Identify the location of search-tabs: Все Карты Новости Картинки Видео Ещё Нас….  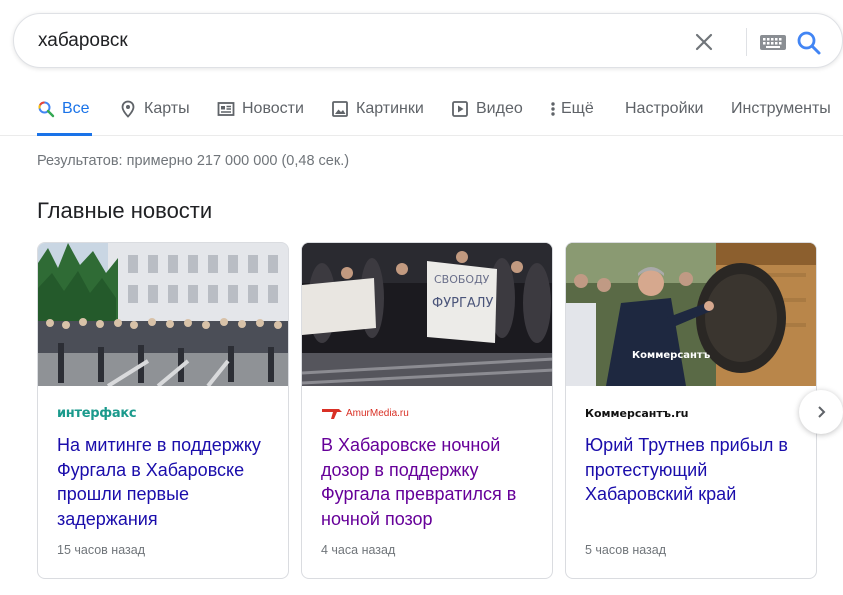
(421, 111).